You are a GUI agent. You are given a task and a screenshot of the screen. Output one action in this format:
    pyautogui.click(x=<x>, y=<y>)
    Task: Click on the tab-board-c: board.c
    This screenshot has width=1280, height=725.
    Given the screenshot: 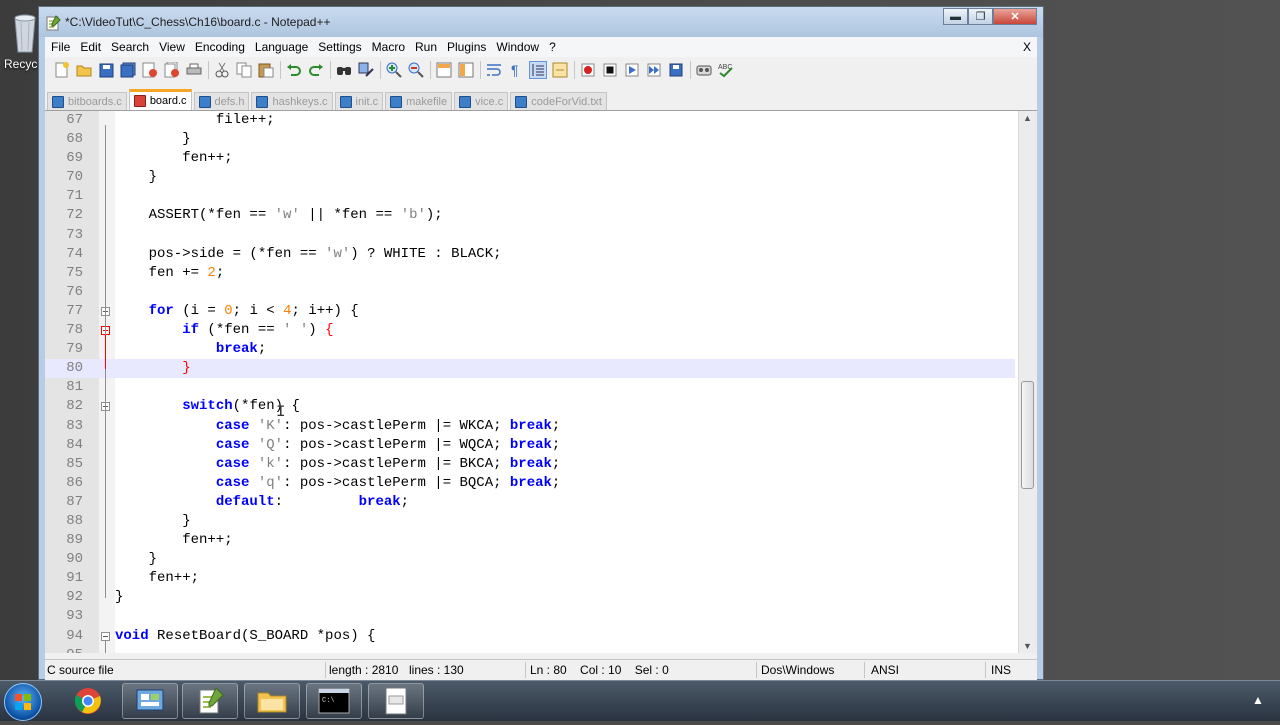 What is the action you would take?
    pyautogui.click(x=160, y=99)
    